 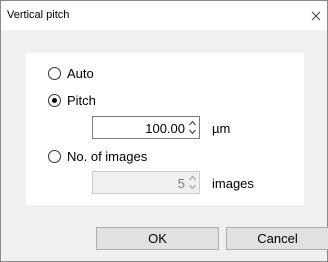 I want to click on close-icon, so click(x=316, y=15).